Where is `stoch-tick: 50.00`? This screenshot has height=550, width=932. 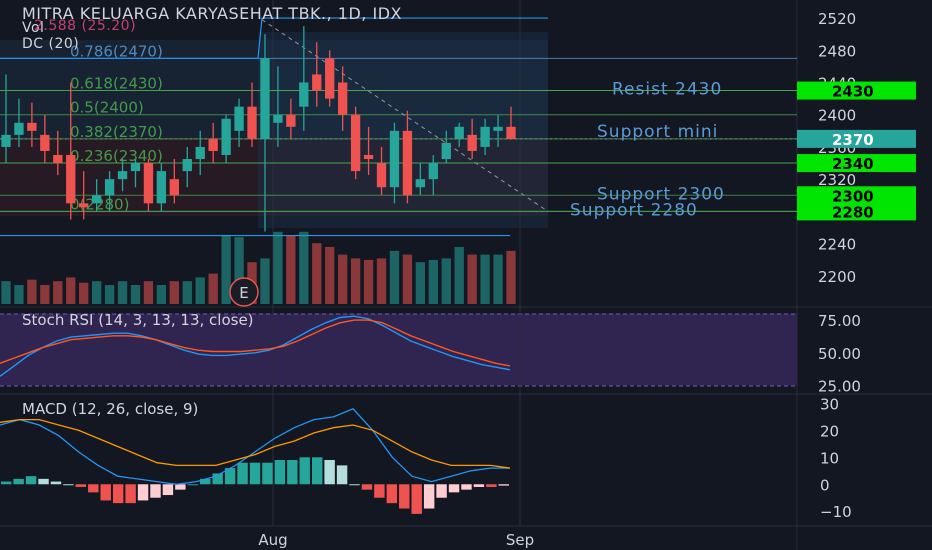 stoch-tick: 50.00 is located at coordinates (839, 354).